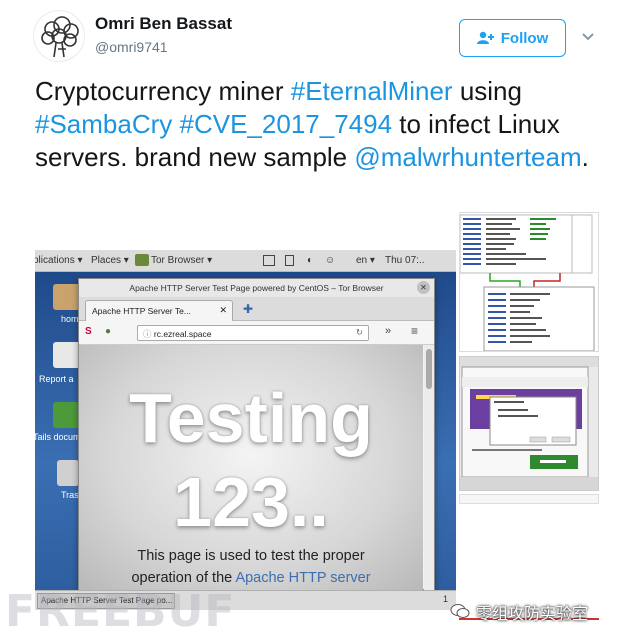 The image size is (630, 644). Describe the element at coordinates (445, 599) in the screenshot. I see `workspace-indicator: 1` at that location.